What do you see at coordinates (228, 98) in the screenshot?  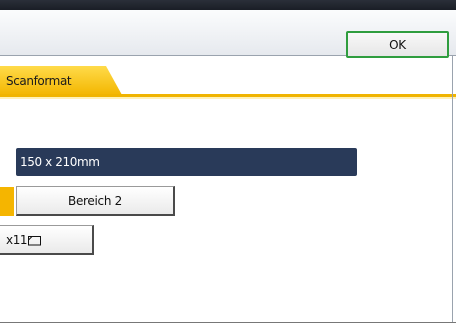 I see `tab-underline-highlight` at bounding box center [228, 98].